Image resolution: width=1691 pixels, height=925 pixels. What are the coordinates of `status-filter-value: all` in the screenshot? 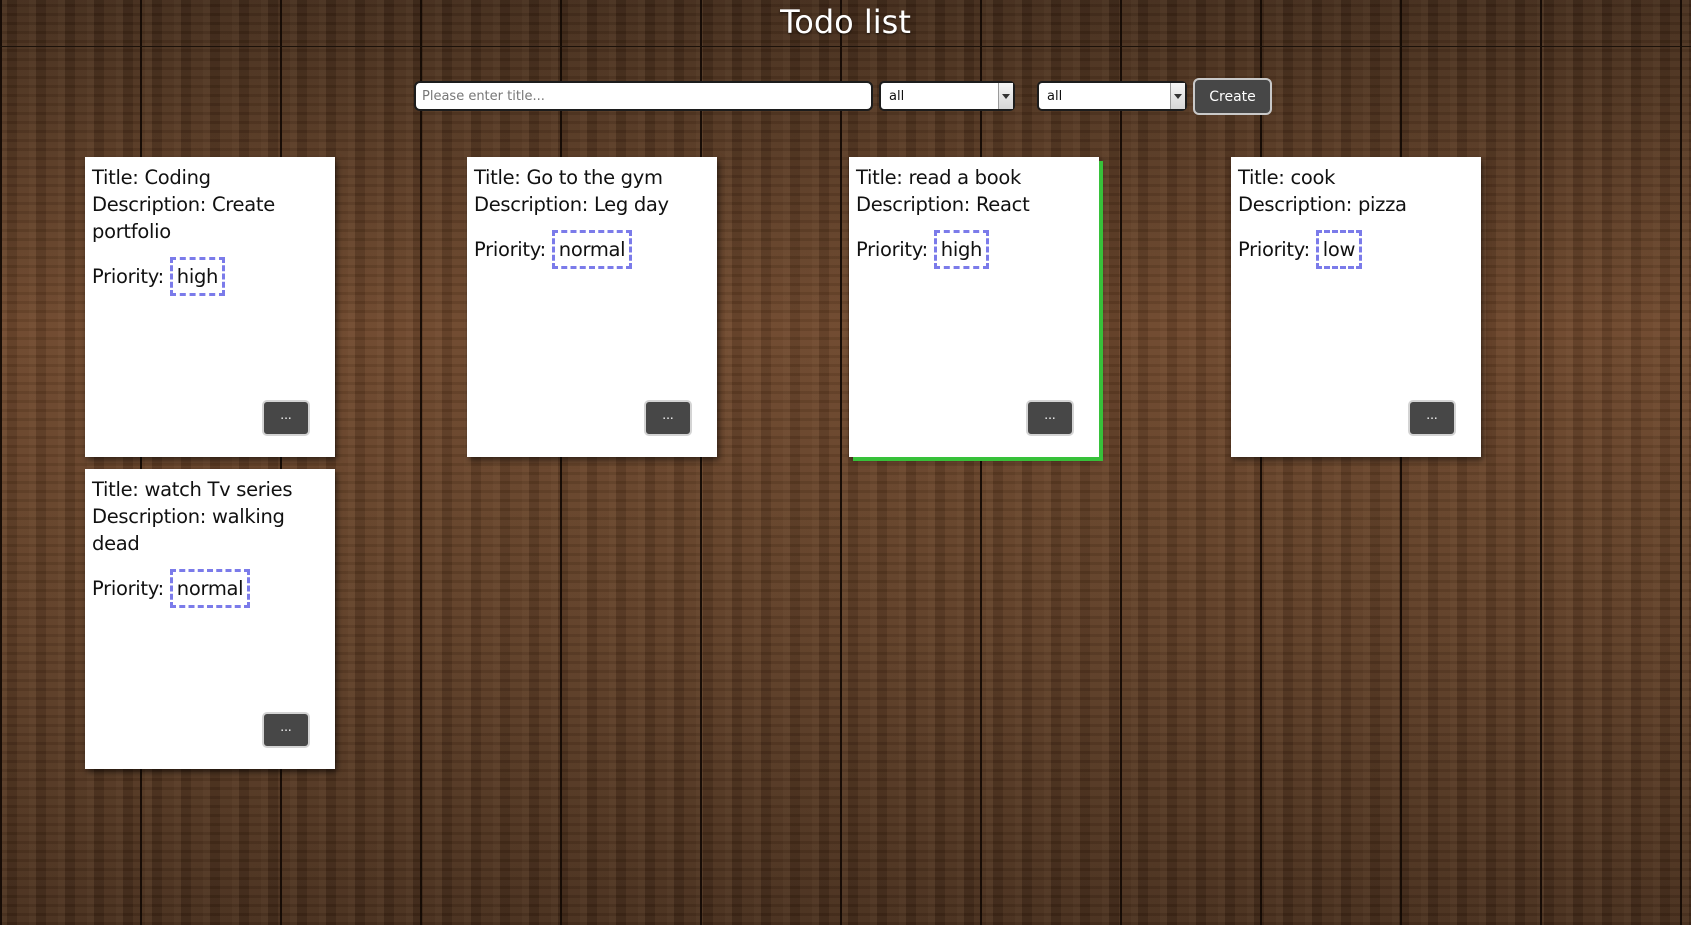 It's located at (1055, 96).